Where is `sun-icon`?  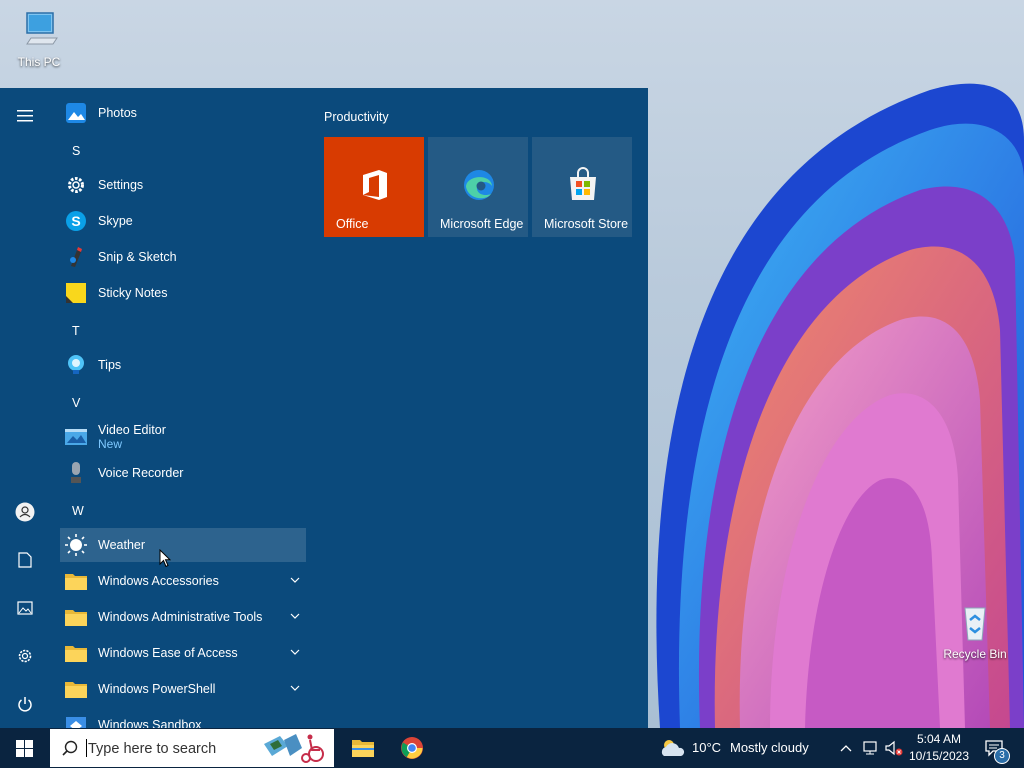 sun-icon is located at coordinates (76, 545).